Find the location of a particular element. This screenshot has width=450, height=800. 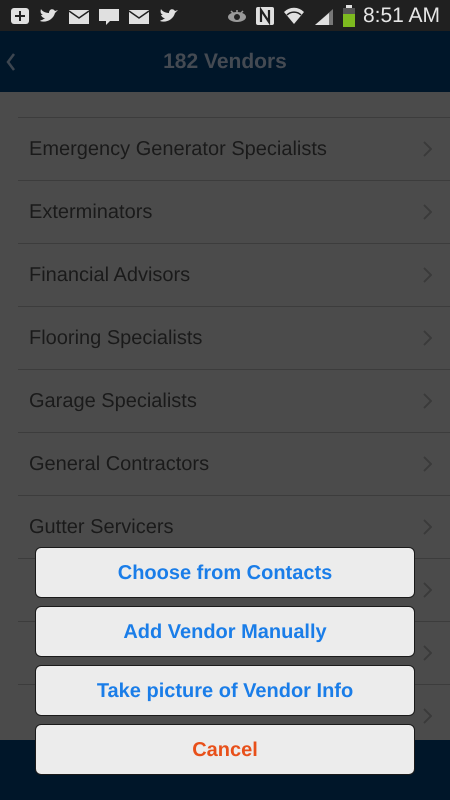

wifi-icon is located at coordinates (293, 16).